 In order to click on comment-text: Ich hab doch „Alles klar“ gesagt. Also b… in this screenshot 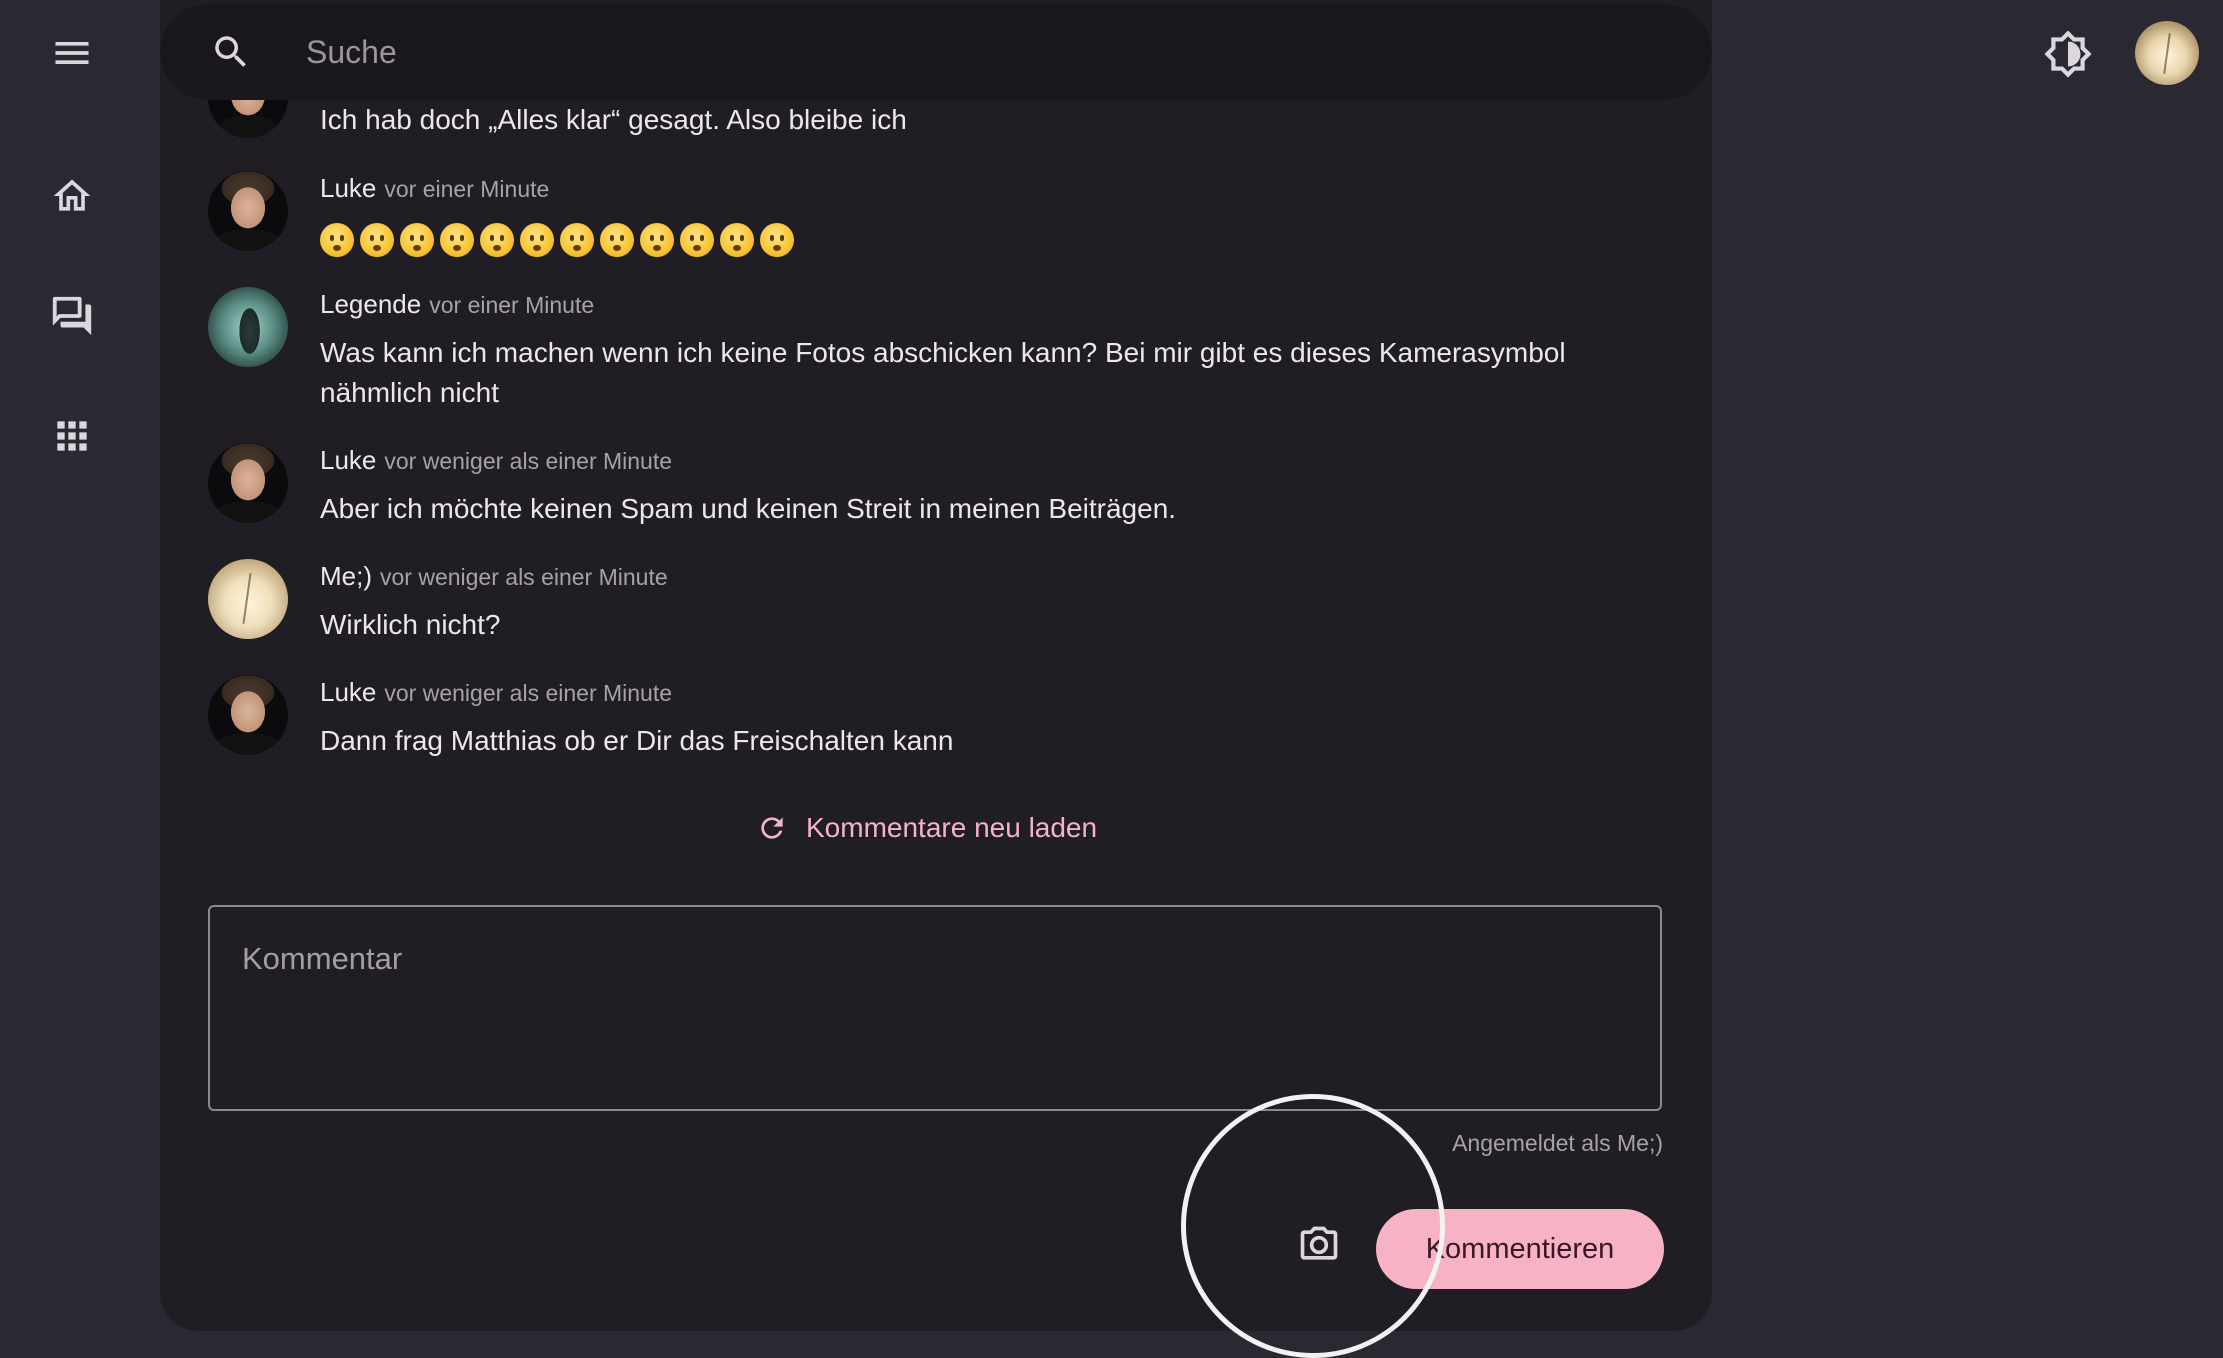, I will do `click(613, 119)`.